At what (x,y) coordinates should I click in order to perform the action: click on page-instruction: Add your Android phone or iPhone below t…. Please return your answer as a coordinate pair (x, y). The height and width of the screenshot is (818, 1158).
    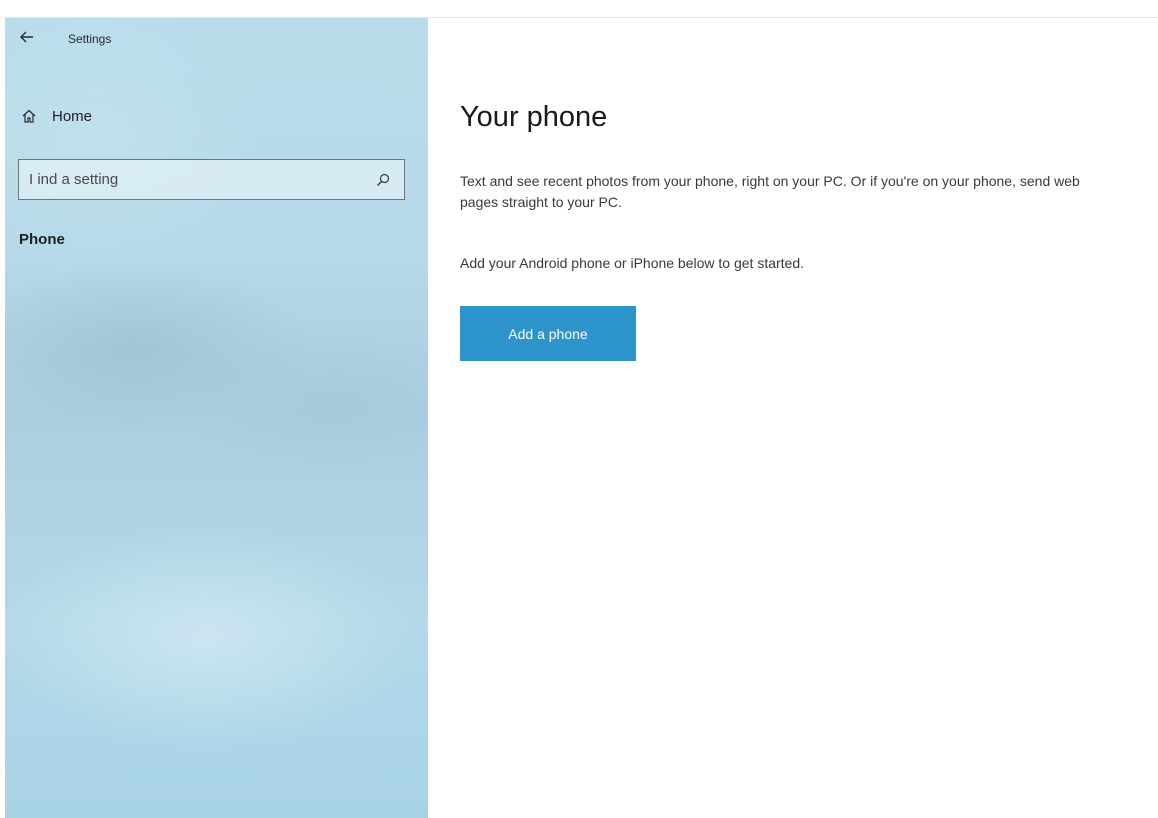
    Looking at the image, I should click on (632, 263).